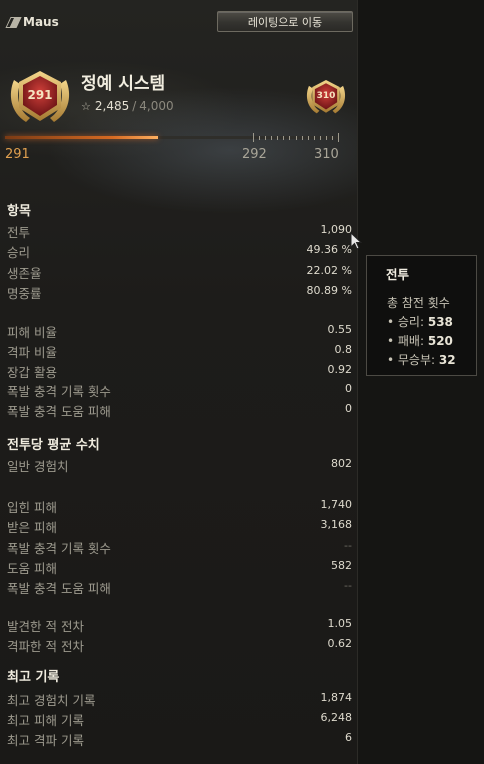  I want to click on tier-chevron-icon, so click(12, 22).